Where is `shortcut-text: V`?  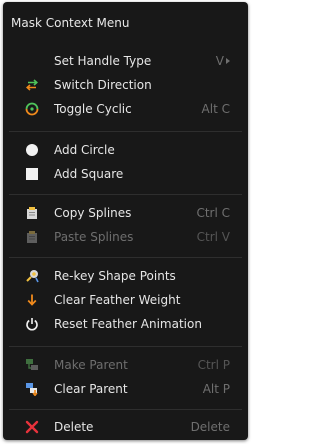 shortcut-text: V is located at coordinates (219, 61).